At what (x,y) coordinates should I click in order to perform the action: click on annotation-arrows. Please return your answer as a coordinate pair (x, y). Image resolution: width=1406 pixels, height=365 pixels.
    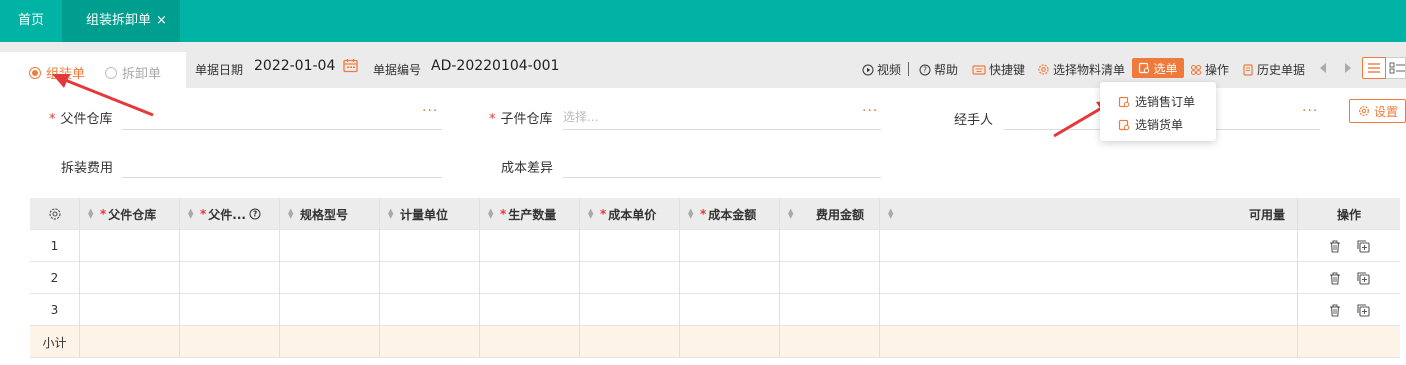
    Looking at the image, I should click on (583, 106).